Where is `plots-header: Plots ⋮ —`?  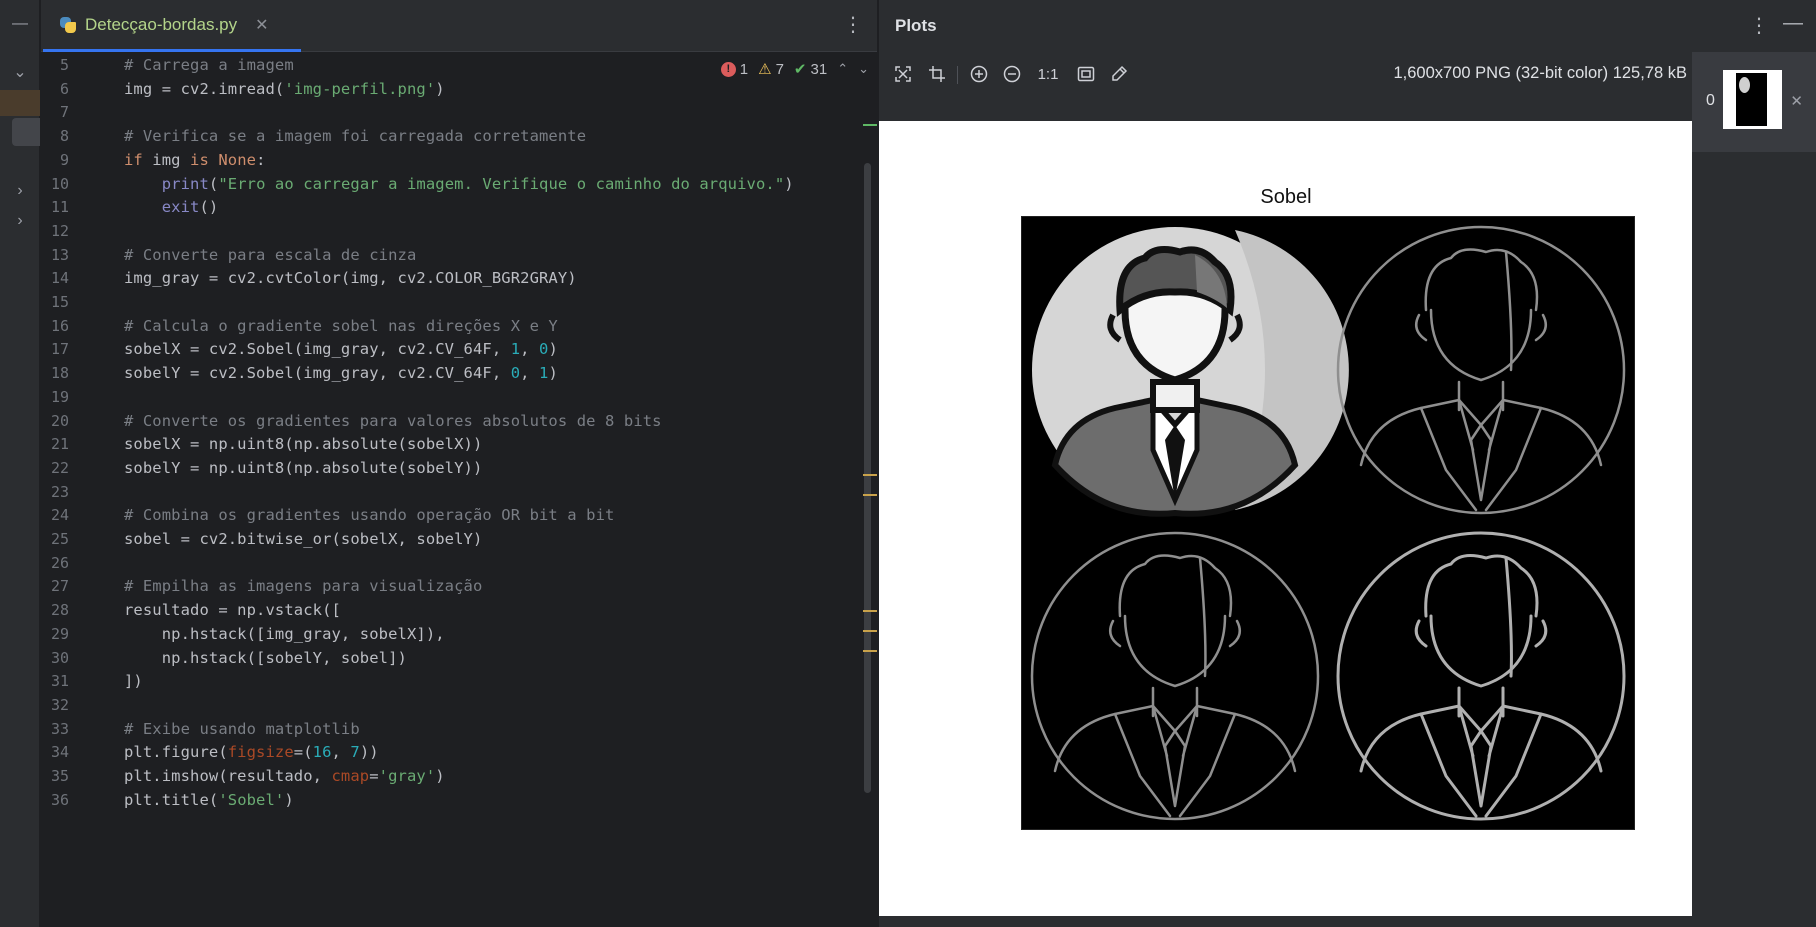
plots-header: Plots ⋮ — is located at coordinates (1347, 26).